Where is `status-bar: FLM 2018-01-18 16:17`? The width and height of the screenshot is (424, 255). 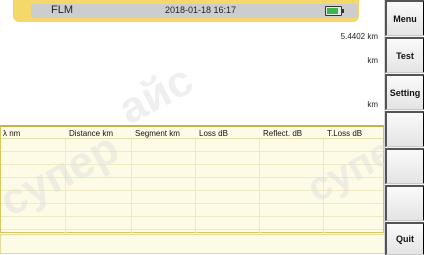 status-bar: FLM 2018-01-18 16:17 is located at coordinates (186, 11).